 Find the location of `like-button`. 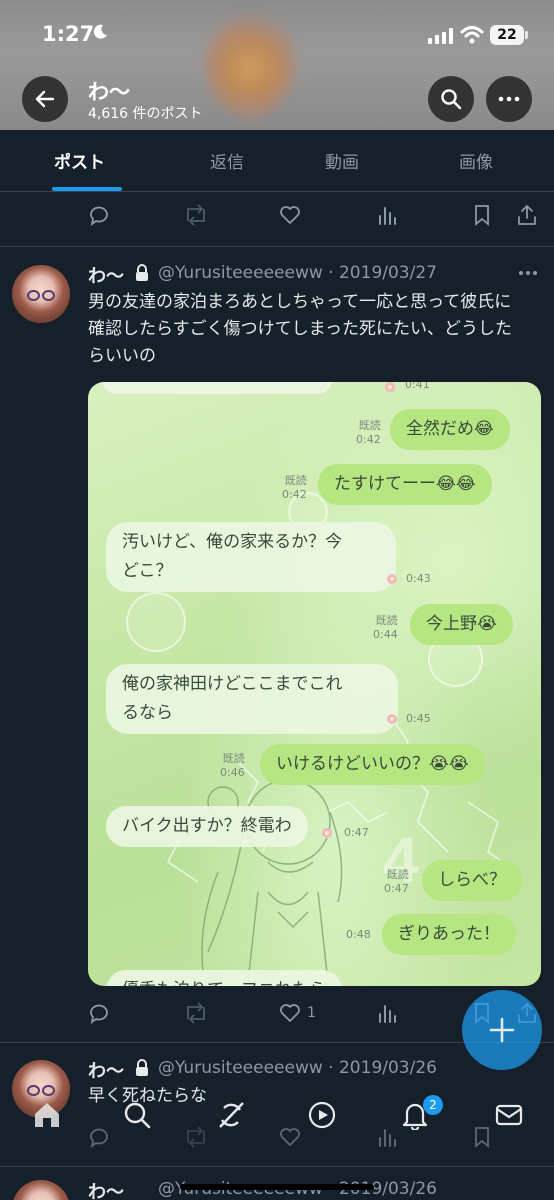

like-button is located at coordinates (290, 215).